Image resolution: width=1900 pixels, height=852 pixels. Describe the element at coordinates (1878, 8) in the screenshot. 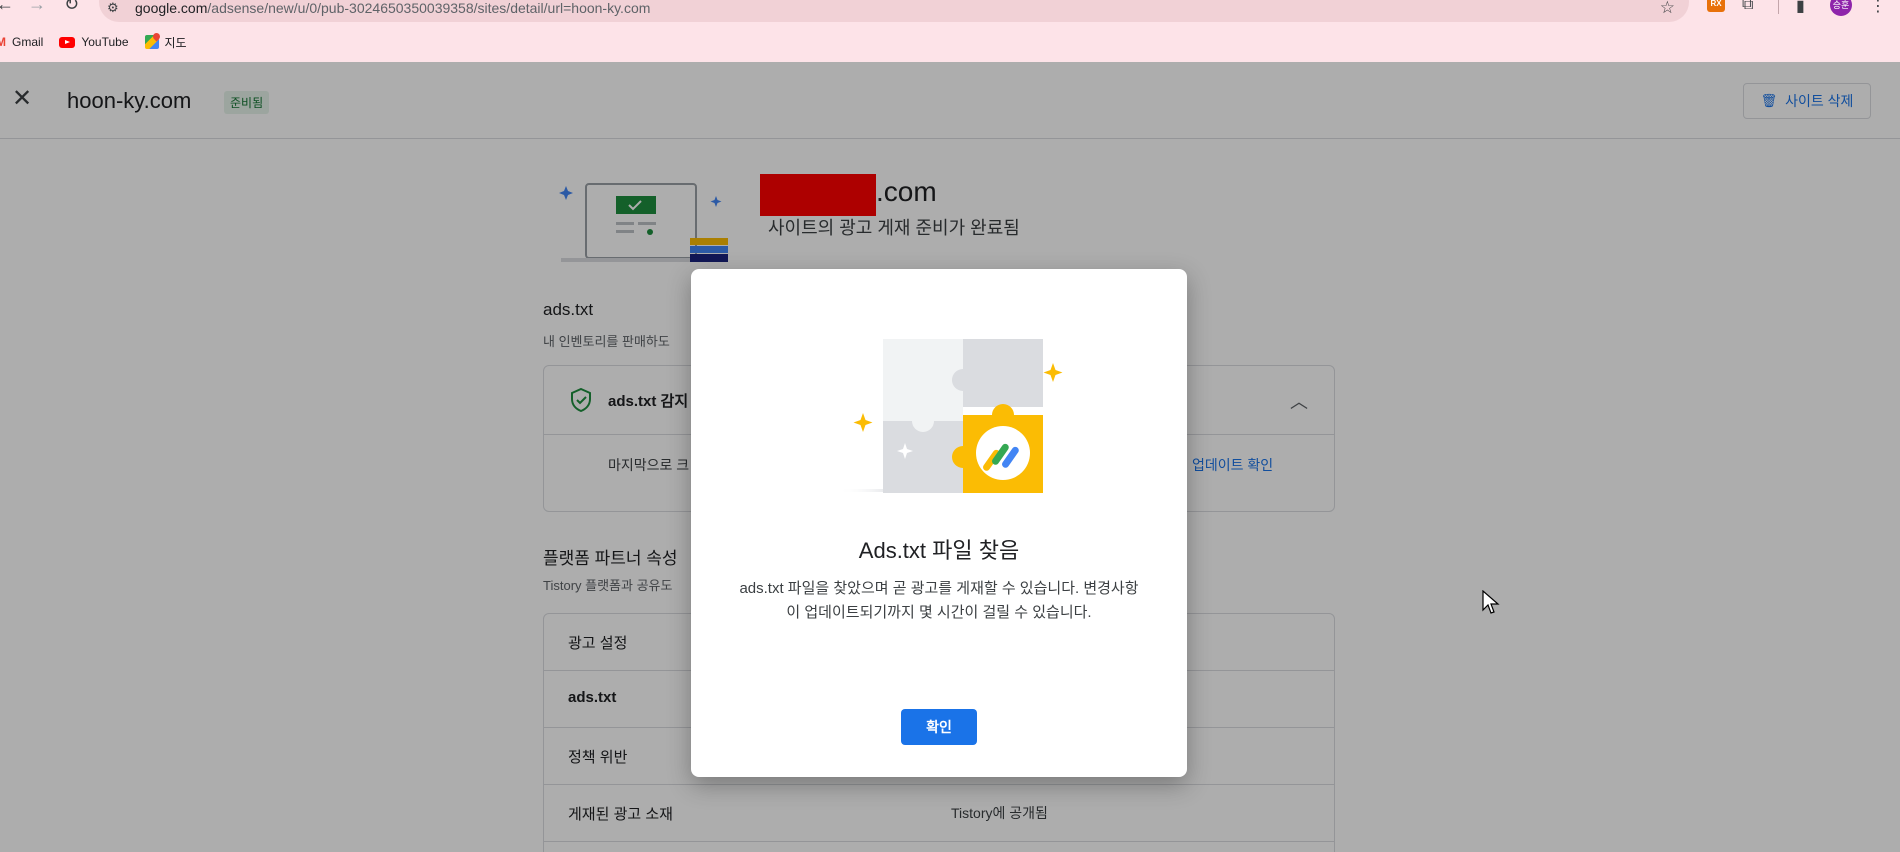

I see `menu-kebab-icon: ⋮` at that location.